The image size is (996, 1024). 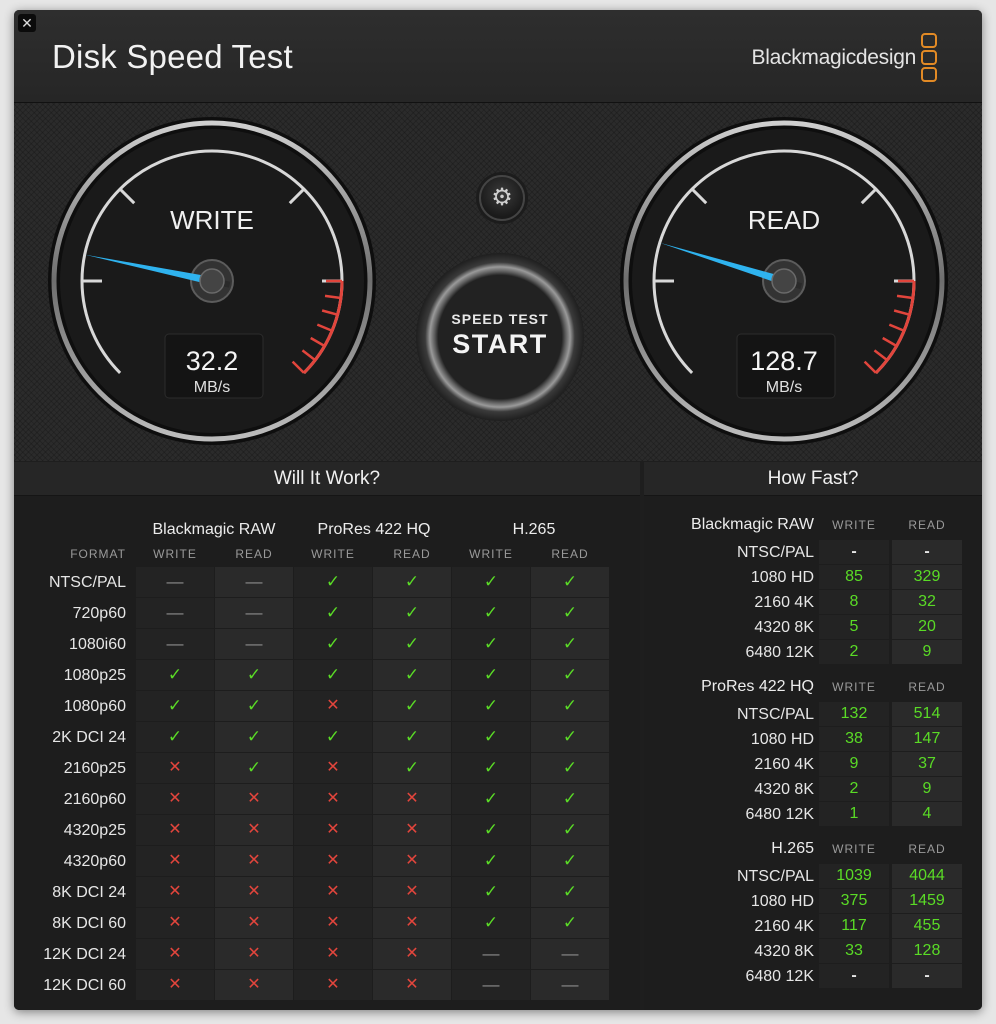 What do you see at coordinates (327, 479) in the screenshot?
I see `will-it-work-title: Will It Work?` at bounding box center [327, 479].